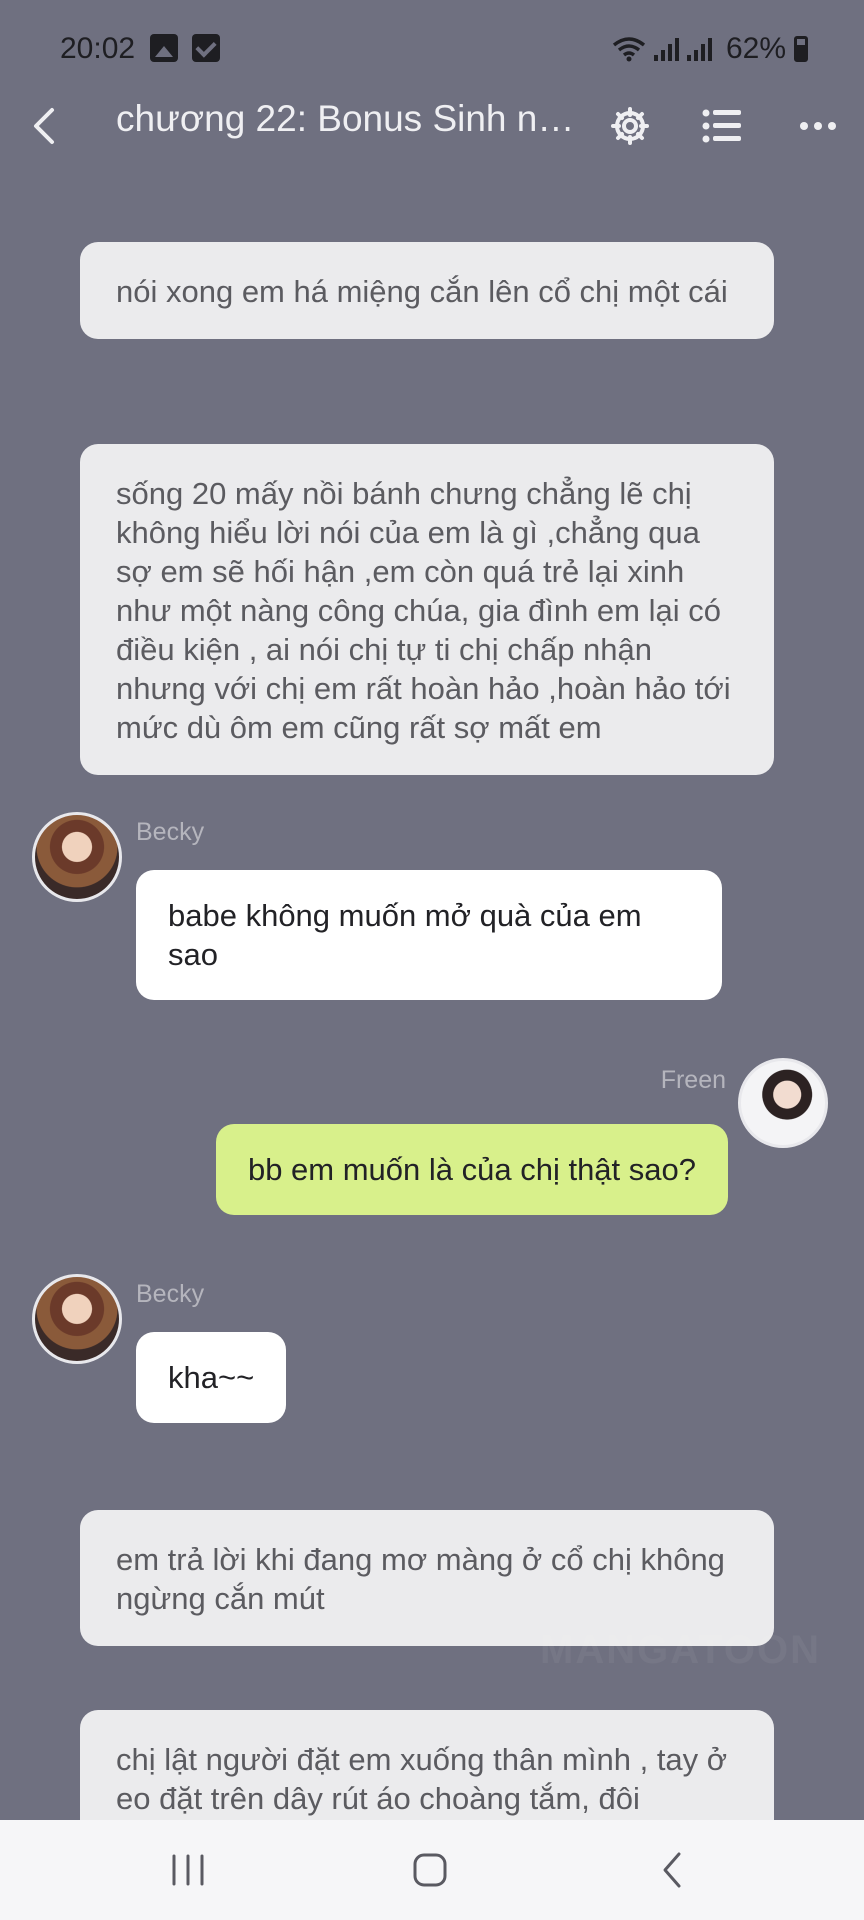 This screenshot has width=864, height=1920. I want to click on gear-icon, so click(630, 126).